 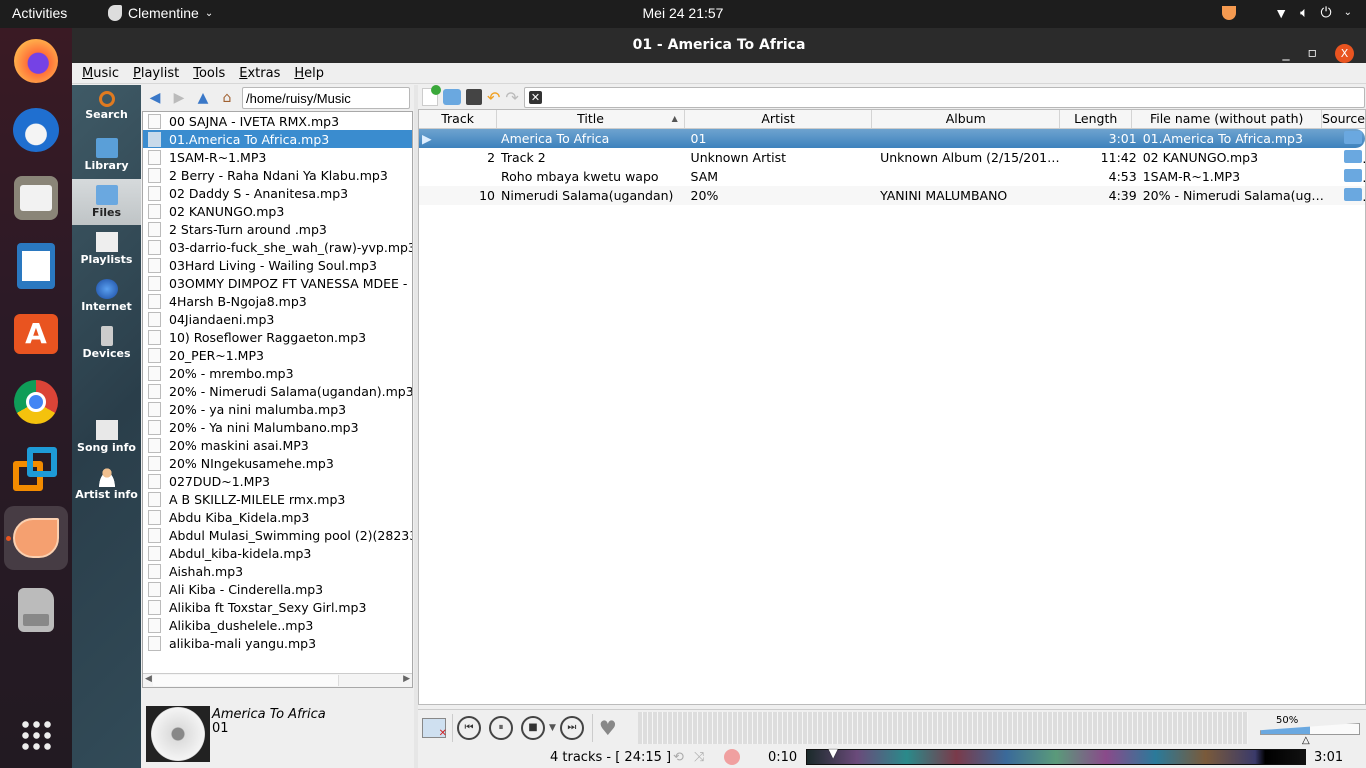 I want to click on file-item: Alikiba ft Toxstar_Sexy Girl.mp3, so click(x=277, y=607).